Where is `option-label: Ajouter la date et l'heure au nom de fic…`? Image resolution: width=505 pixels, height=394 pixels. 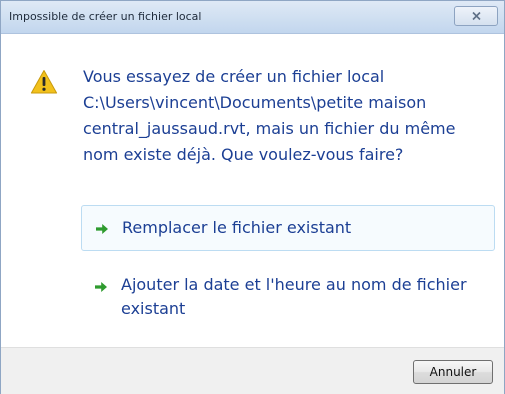 option-label: Ajouter la date et l'heure au nom de fic… is located at coordinates (294, 296).